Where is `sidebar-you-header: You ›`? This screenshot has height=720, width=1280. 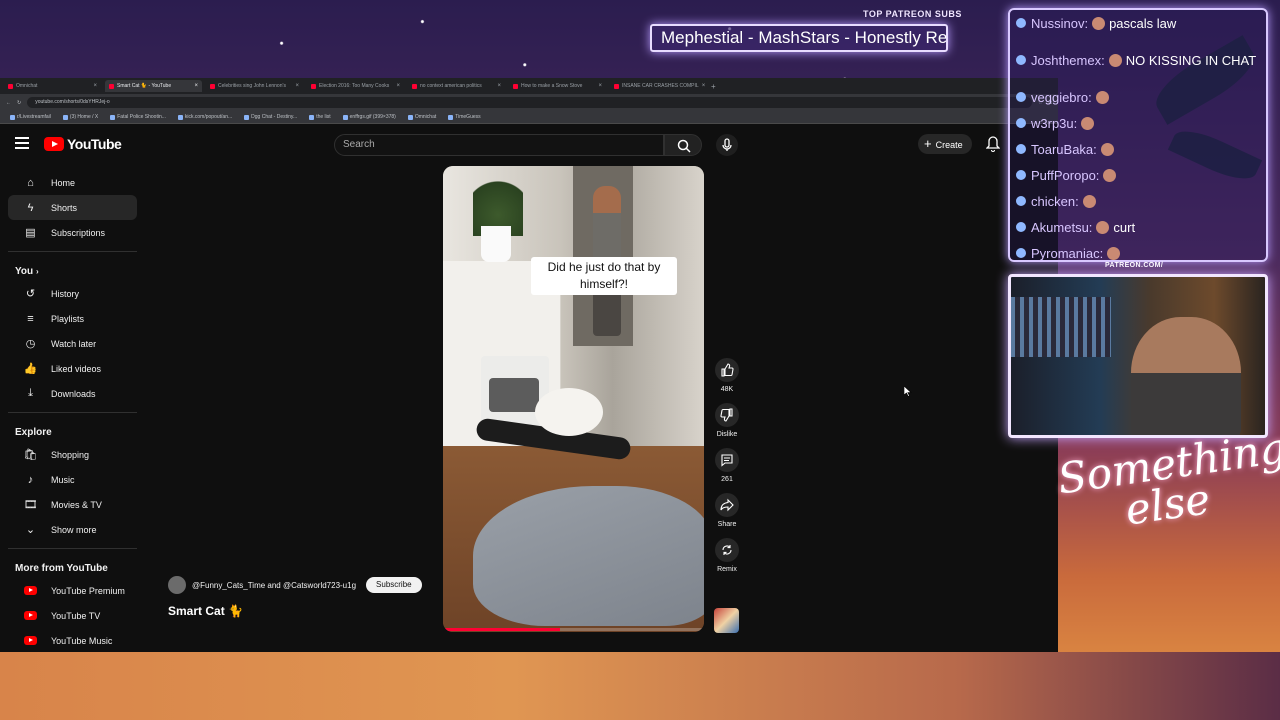 sidebar-you-header: You › is located at coordinates (72, 269).